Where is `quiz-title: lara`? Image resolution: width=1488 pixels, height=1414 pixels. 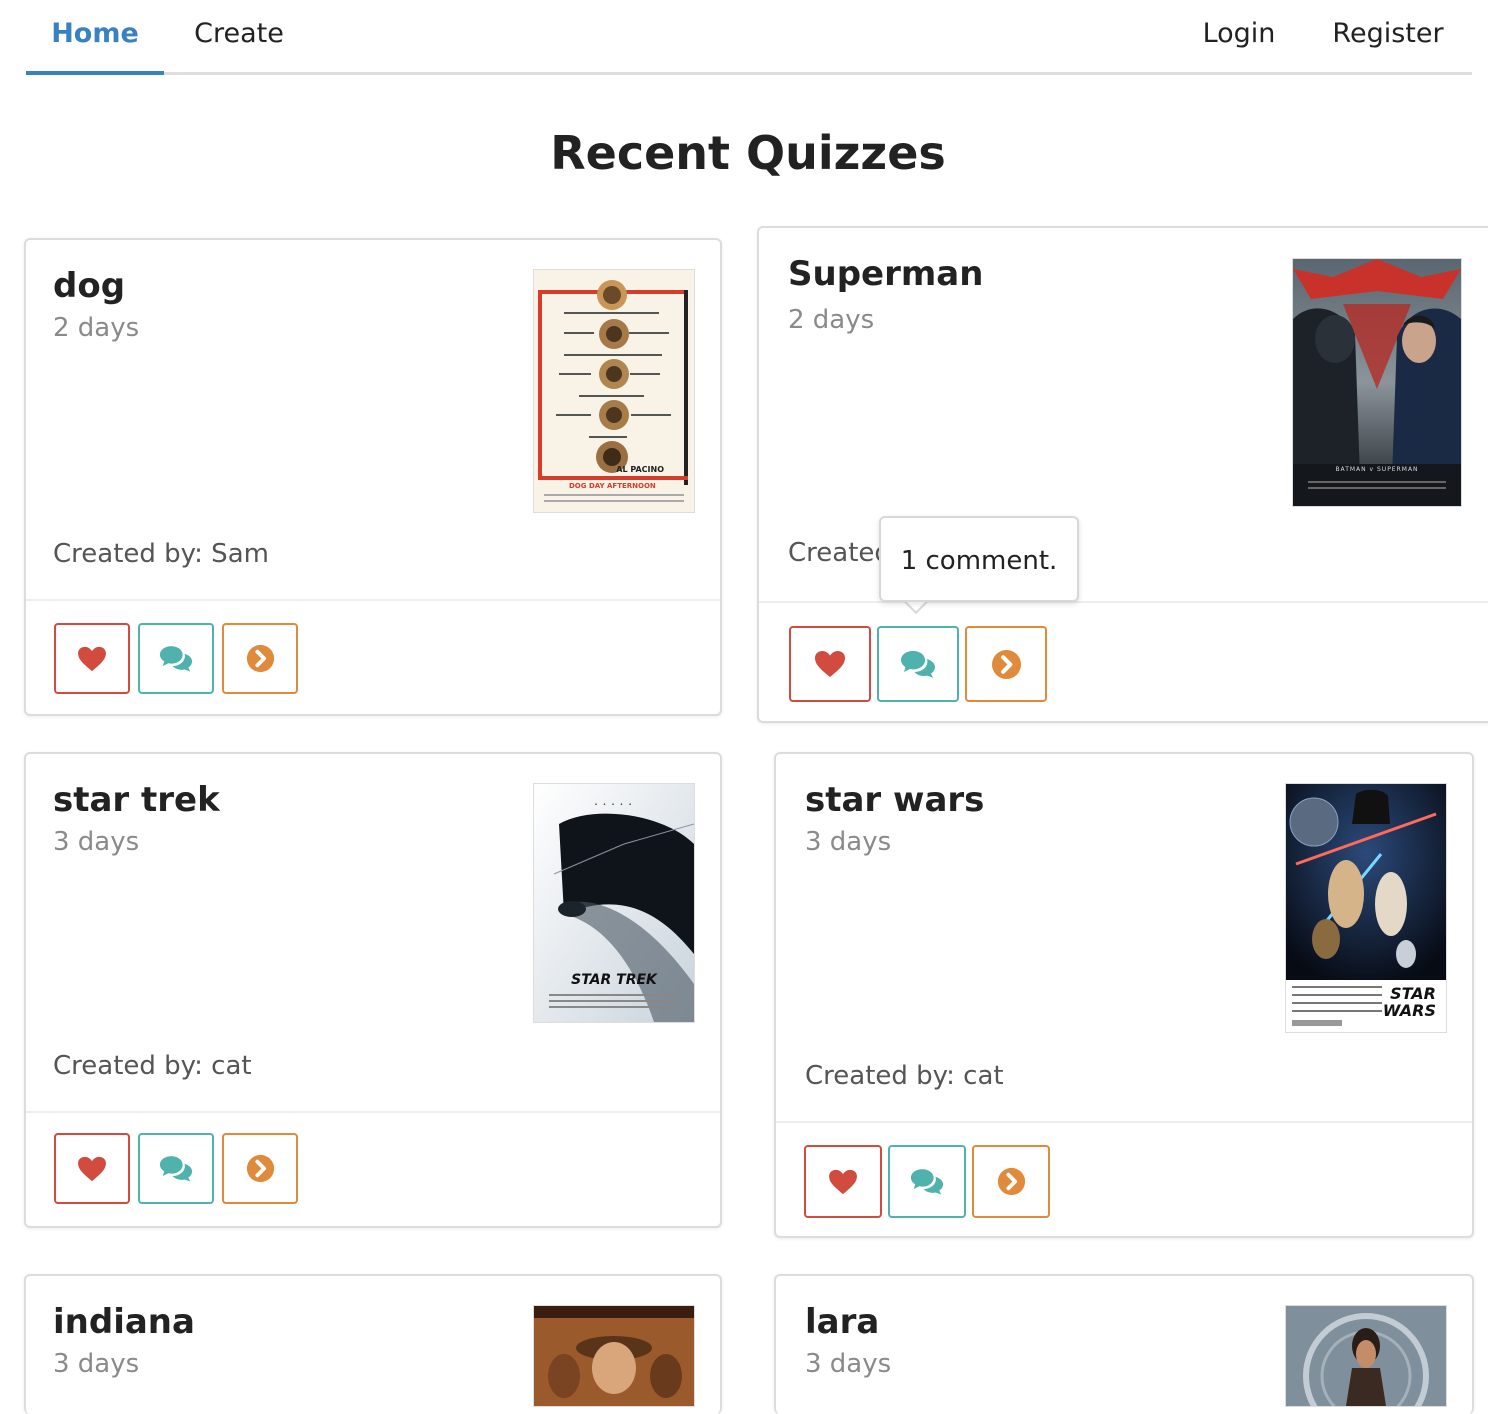 quiz-title: lara is located at coordinates (842, 1322).